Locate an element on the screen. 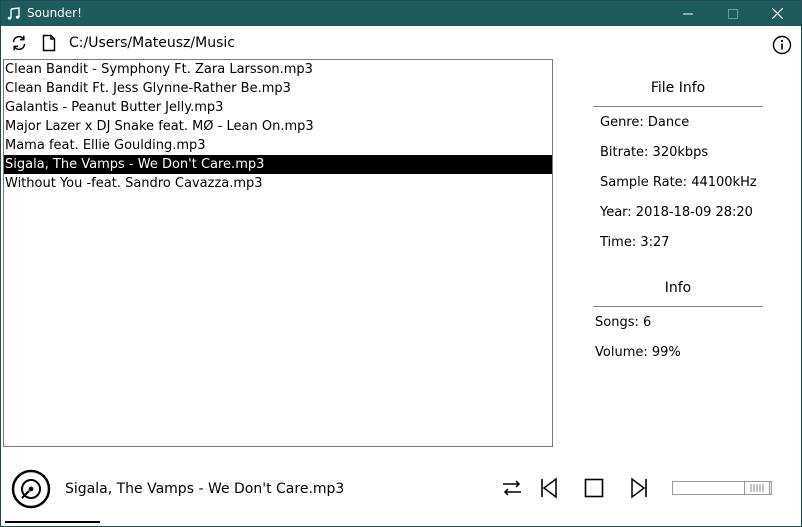  toolbar: C:/Users/Mateusz/Music is located at coordinates (401, 42).